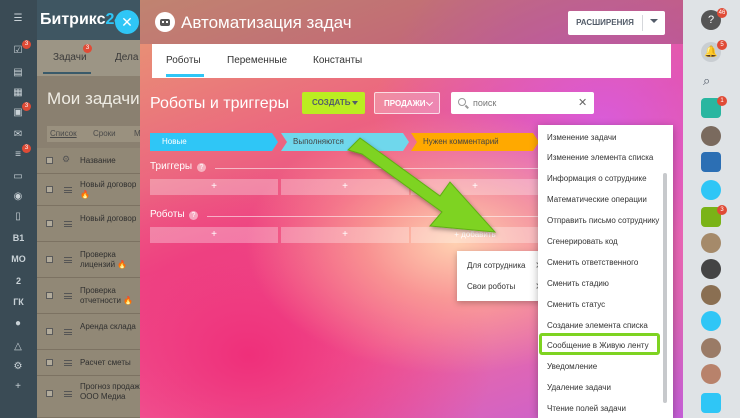  What do you see at coordinates (110, 219) in the screenshot?
I see `row-title: Новый договор` at bounding box center [110, 219].